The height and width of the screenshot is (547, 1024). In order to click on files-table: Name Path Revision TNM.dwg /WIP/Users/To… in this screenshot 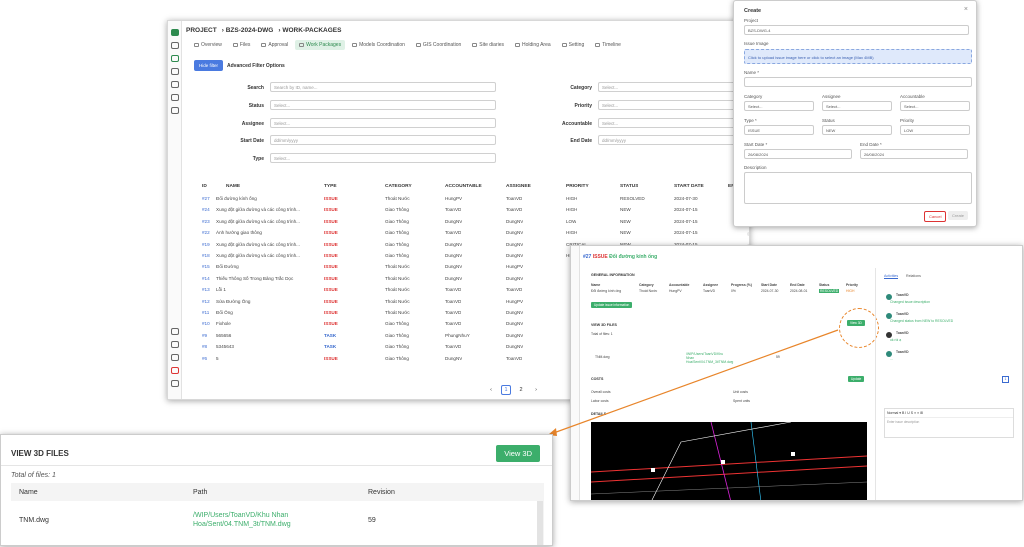, I will do `click(277, 514)`.